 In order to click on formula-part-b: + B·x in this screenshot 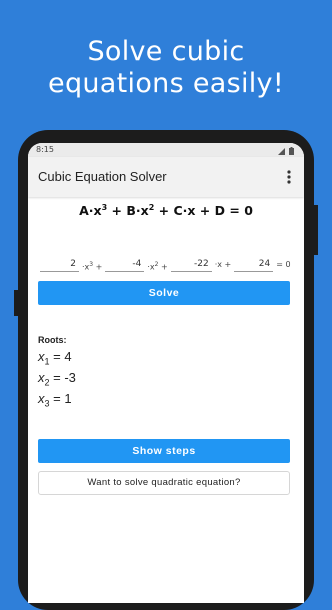, I will do `click(128, 211)`.